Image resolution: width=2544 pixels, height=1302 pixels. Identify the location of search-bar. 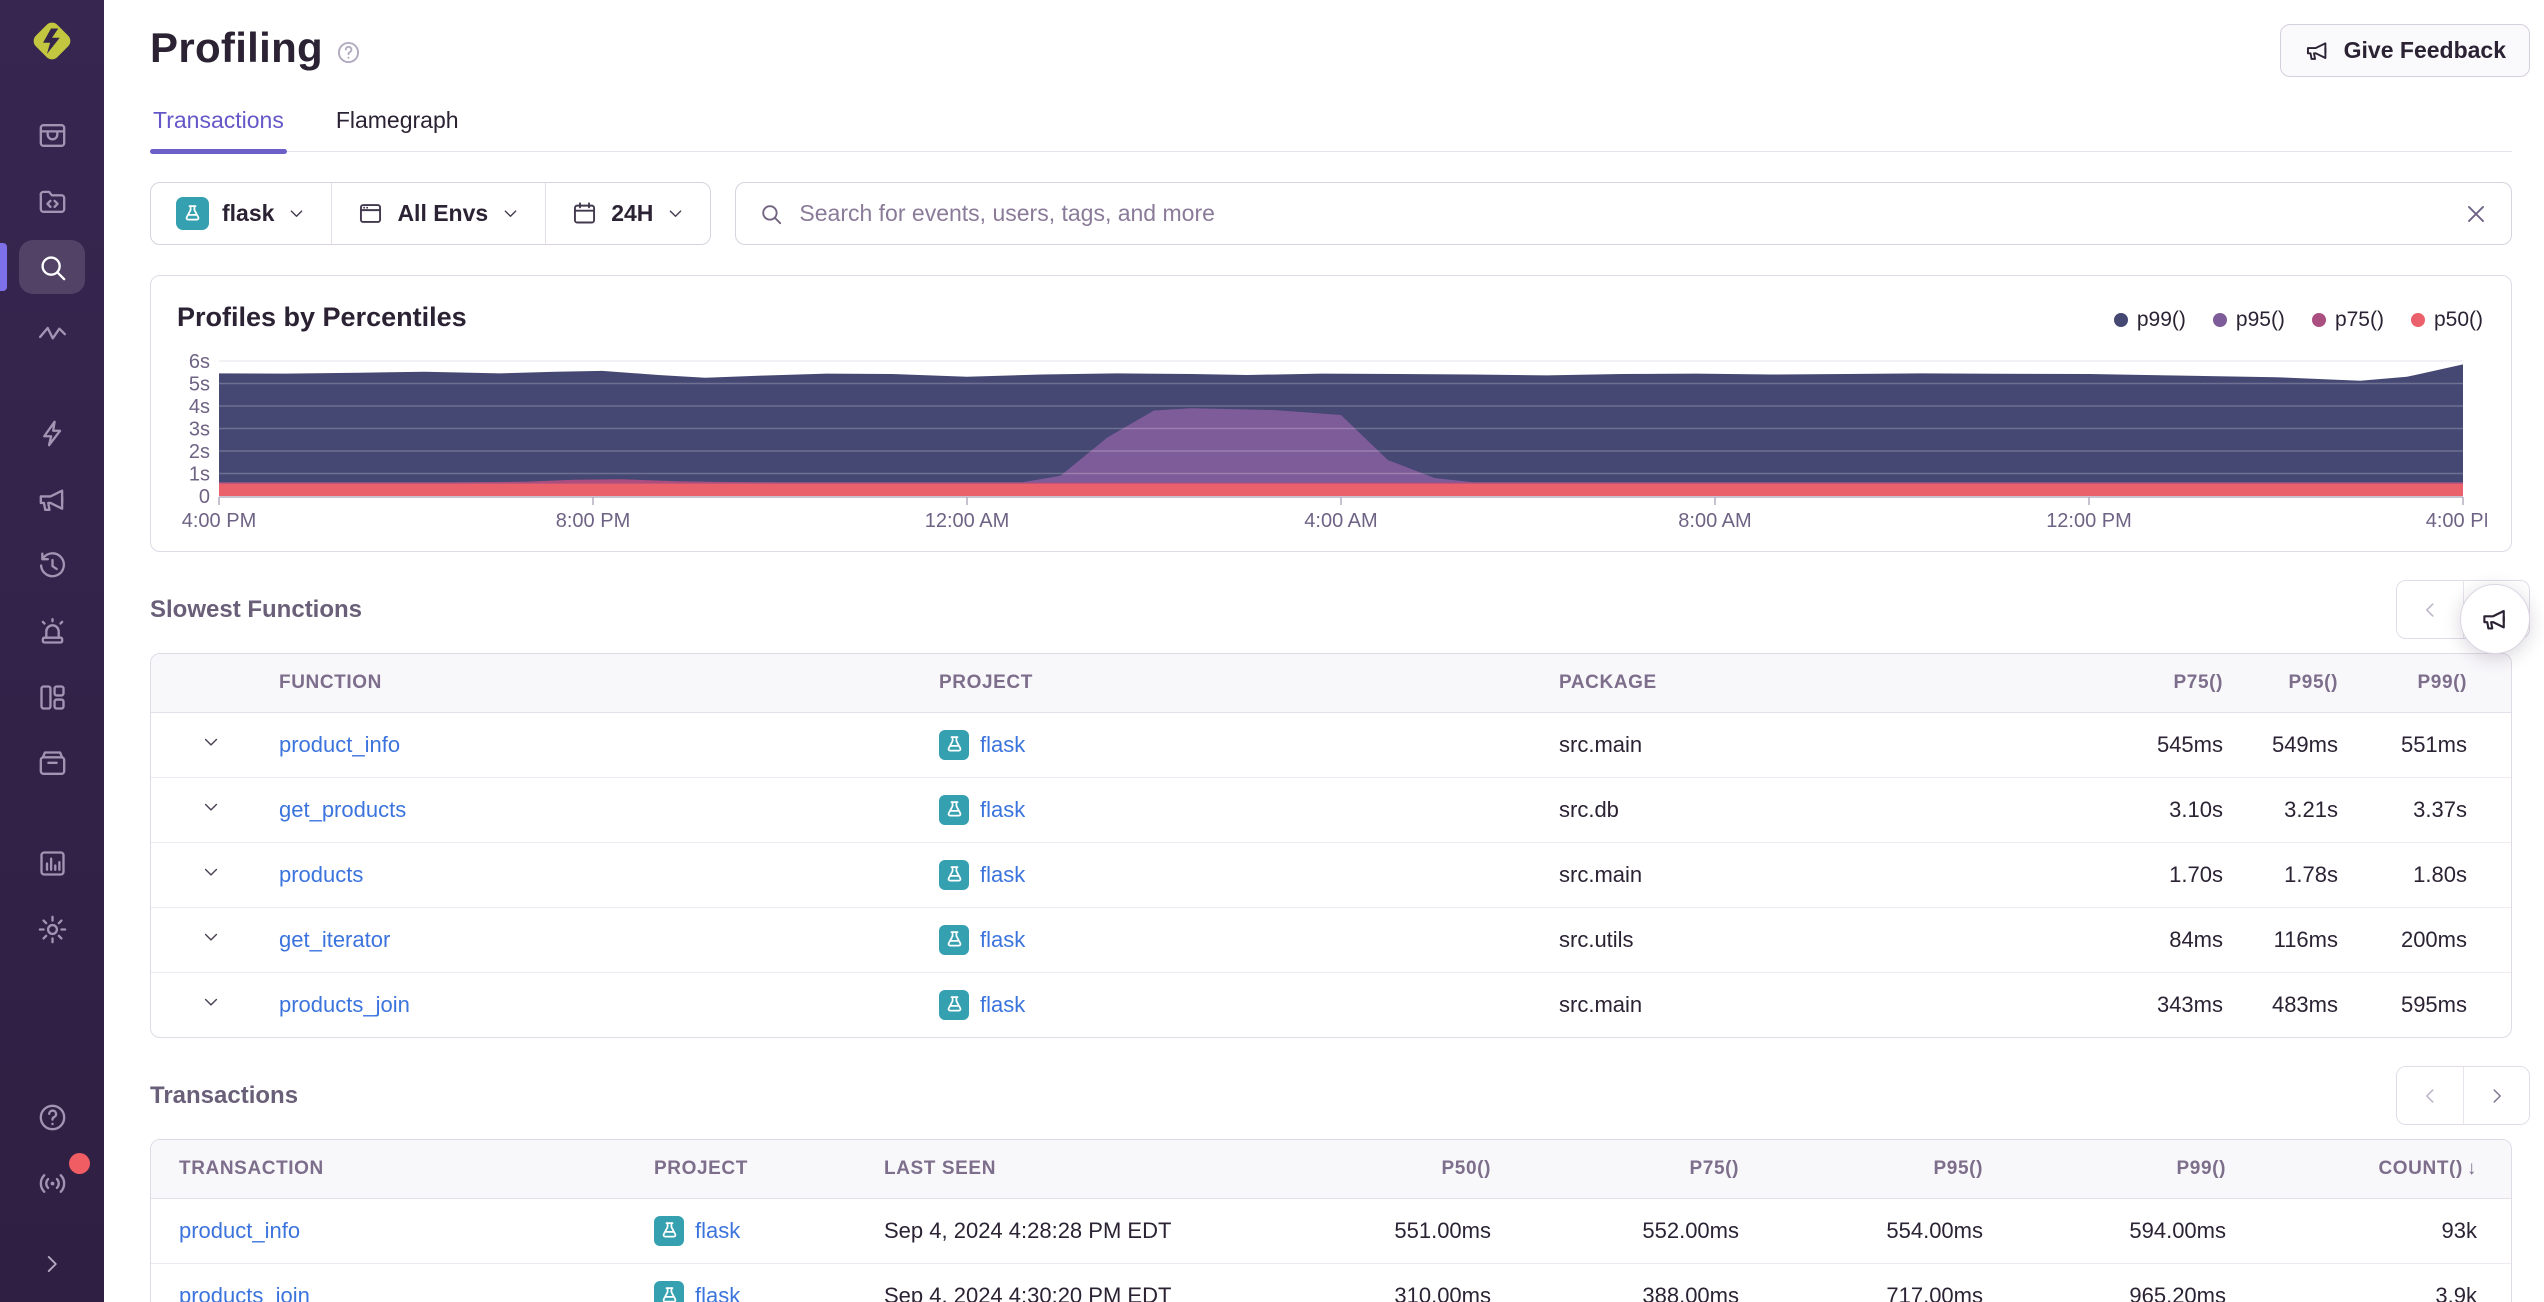
(1623, 213).